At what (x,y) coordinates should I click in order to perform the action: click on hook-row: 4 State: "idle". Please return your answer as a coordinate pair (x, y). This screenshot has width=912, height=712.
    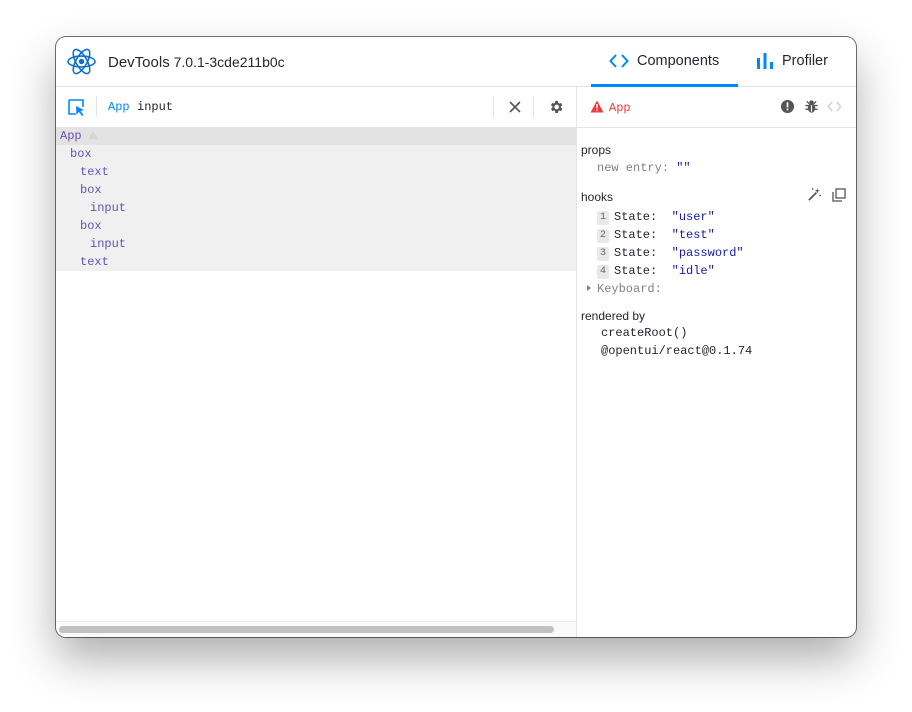
    Looking at the image, I should click on (656, 271).